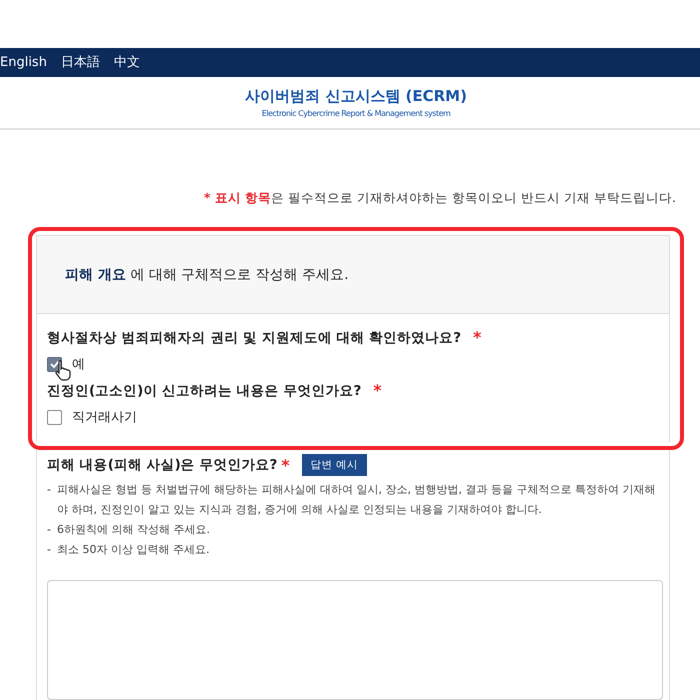 The image size is (700, 700). Describe the element at coordinates (353, 275) in the screenshot. I see `section-heading: 피해 개요 에 대해 구체적으로 작성해 주세요.` at that location.